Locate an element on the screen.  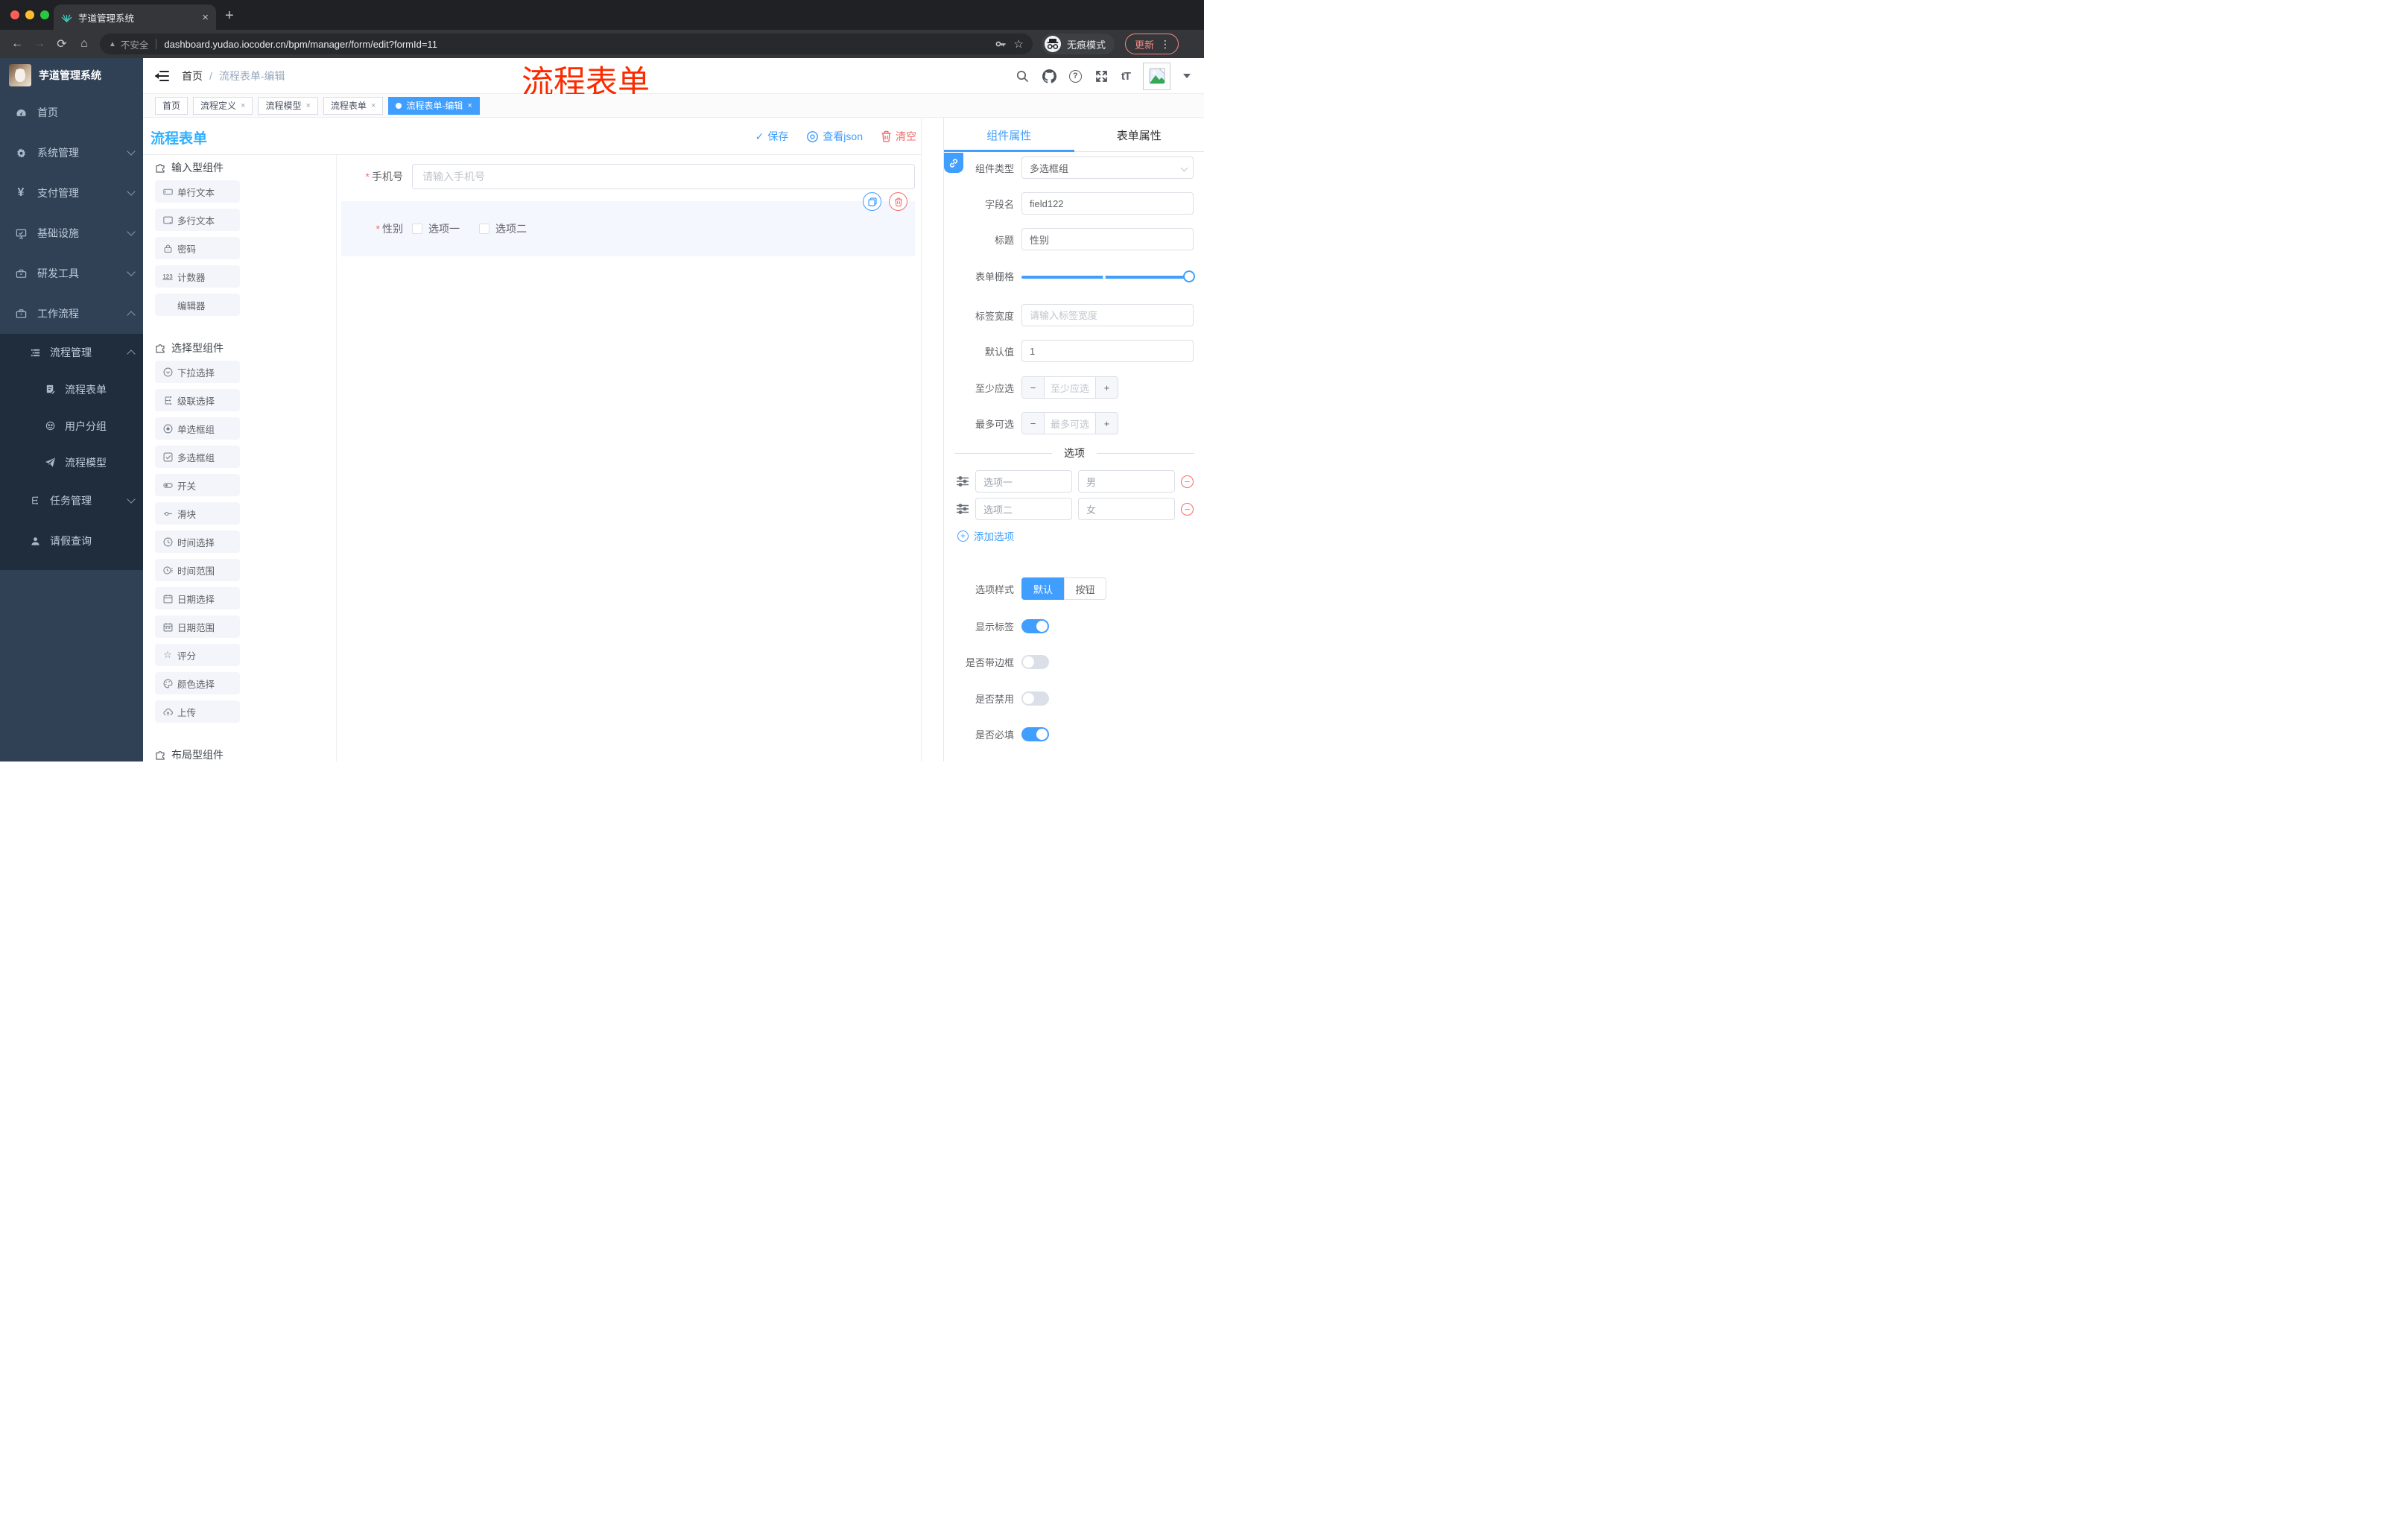
palette-item-date-range: 日期范围 is located at coordinates (197, 626).